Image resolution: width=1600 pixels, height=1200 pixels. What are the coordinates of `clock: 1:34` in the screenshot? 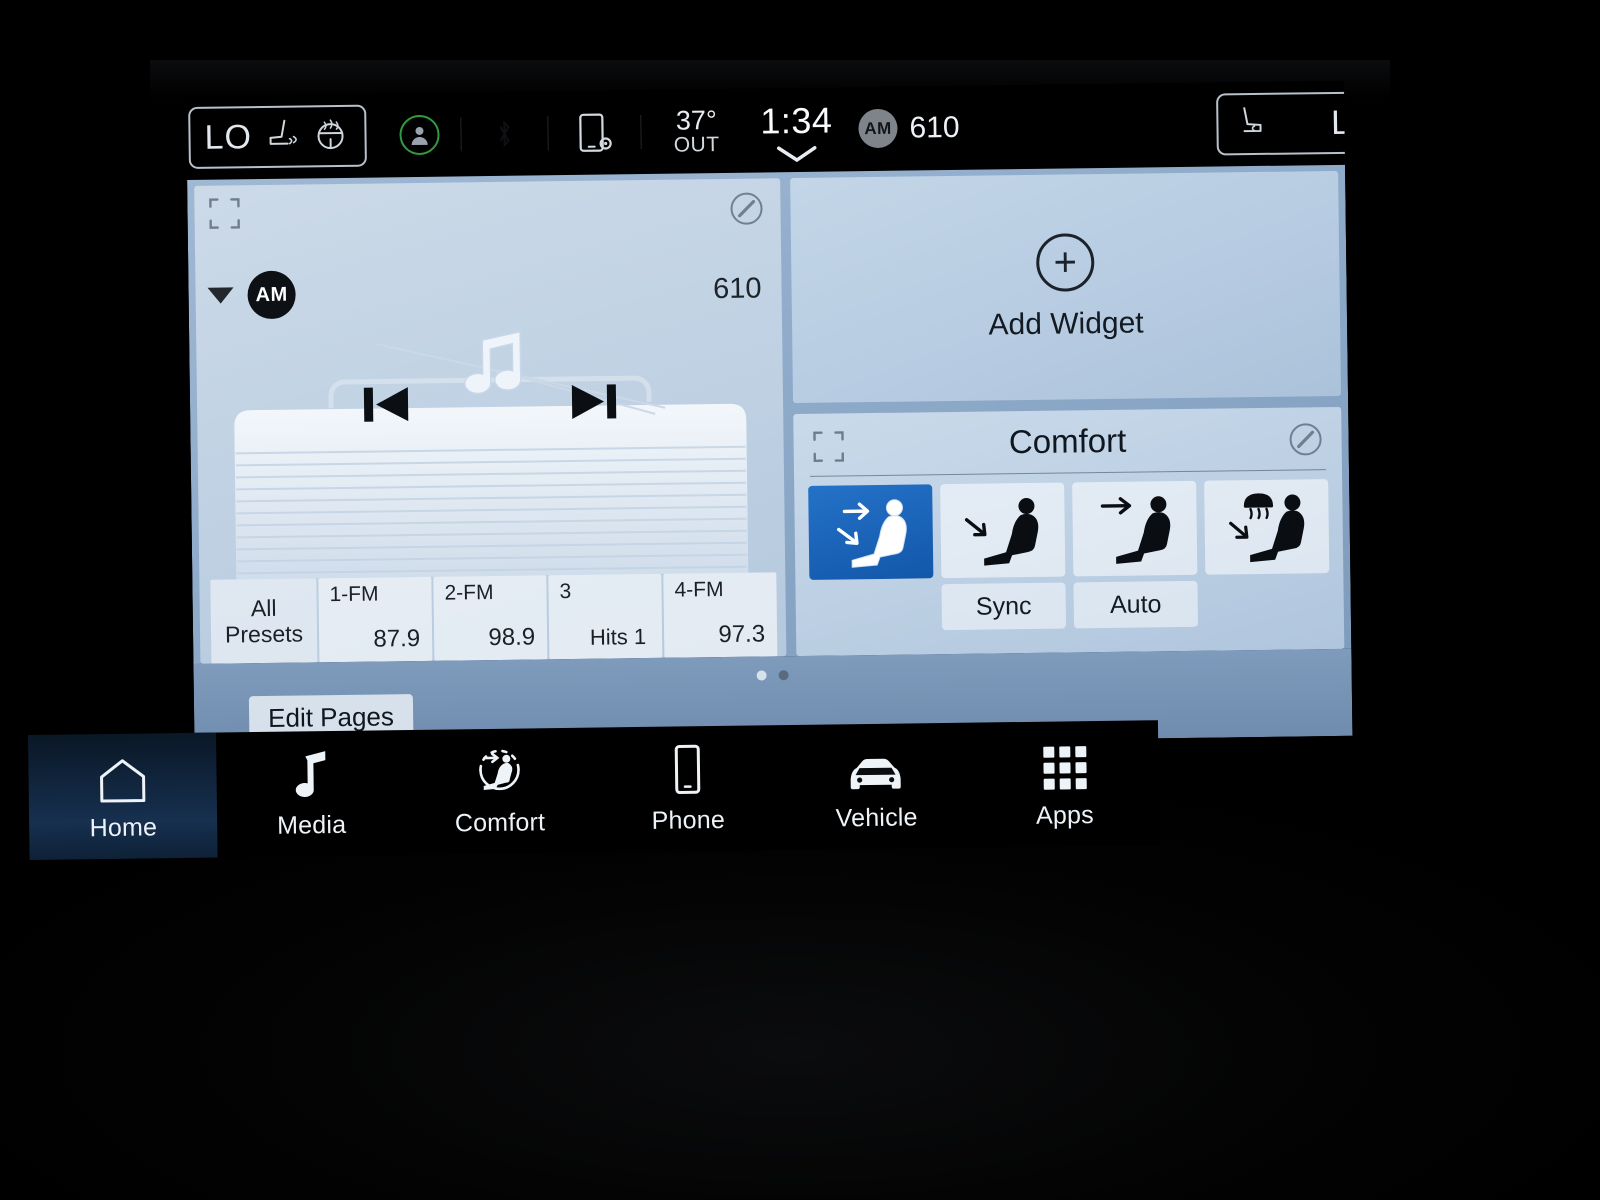 It's located at (796, 134).